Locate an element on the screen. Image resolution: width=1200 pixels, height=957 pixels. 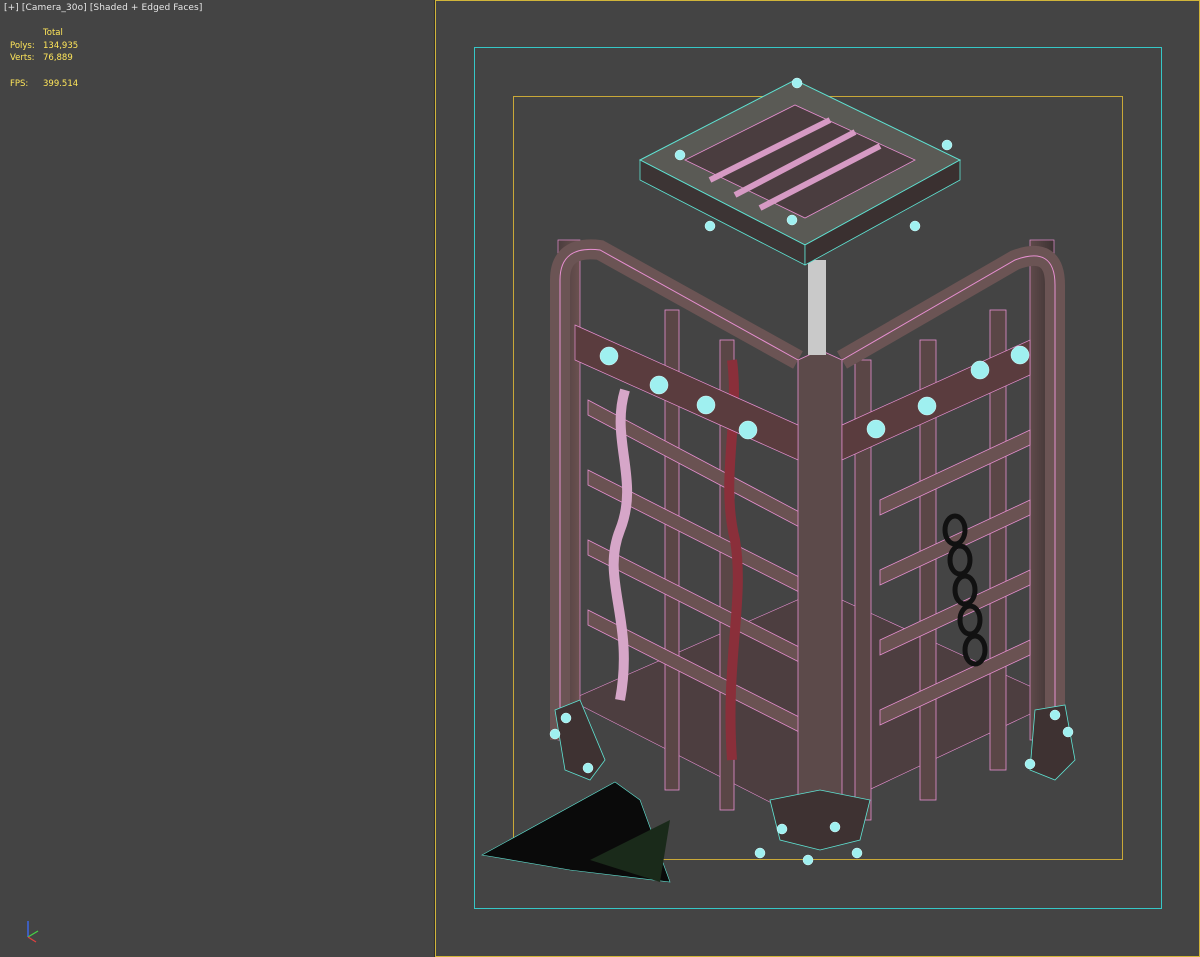
stats-fps-row: FPS: 399.514 is located at coordinates (44, 84).